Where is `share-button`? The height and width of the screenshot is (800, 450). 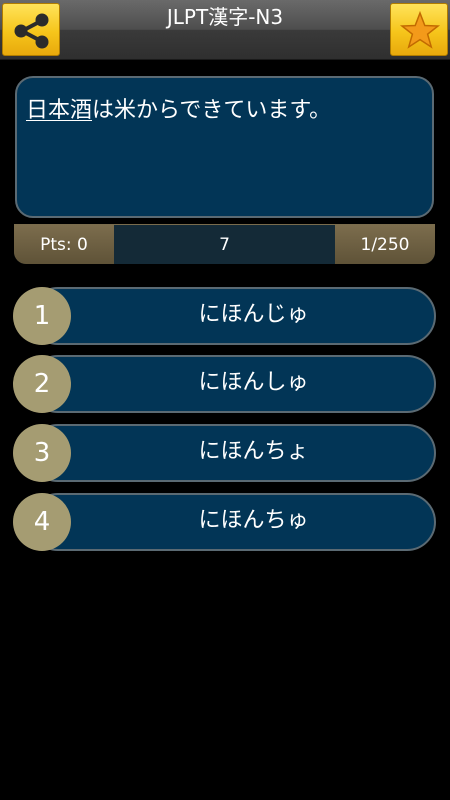
share-button is located at coordinates (31, 29).